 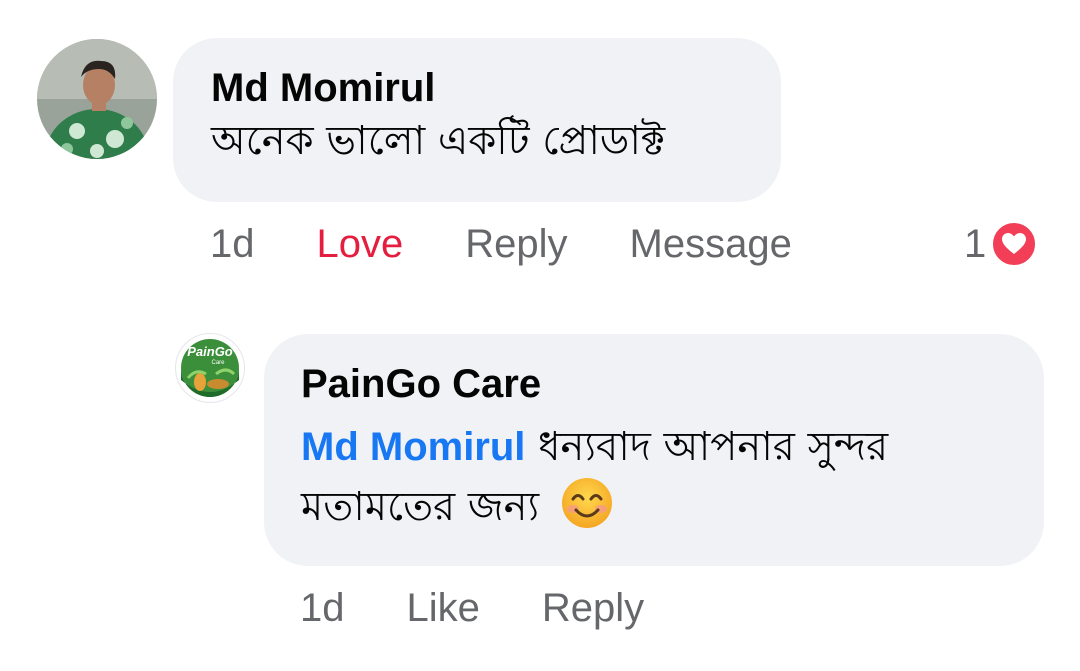 What do you see at coordinates (587, 503) in the screenshot?
I see `smiling-face-icon` at bounding box center [587, 503].